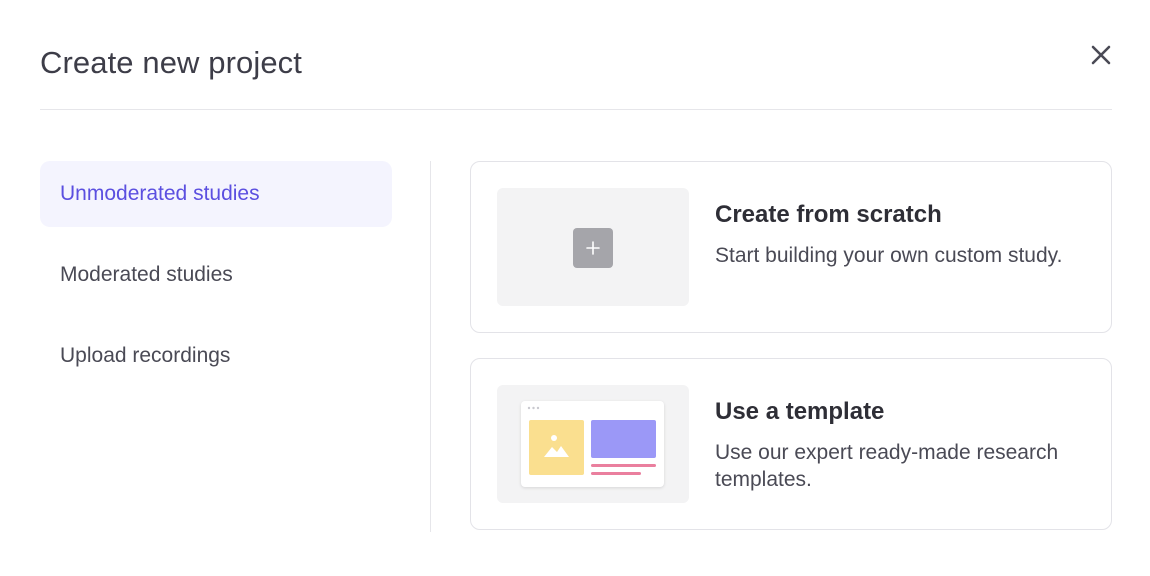 This screenshot has width=1150, height=576. I want to click on header-divider, so click(576, 109).